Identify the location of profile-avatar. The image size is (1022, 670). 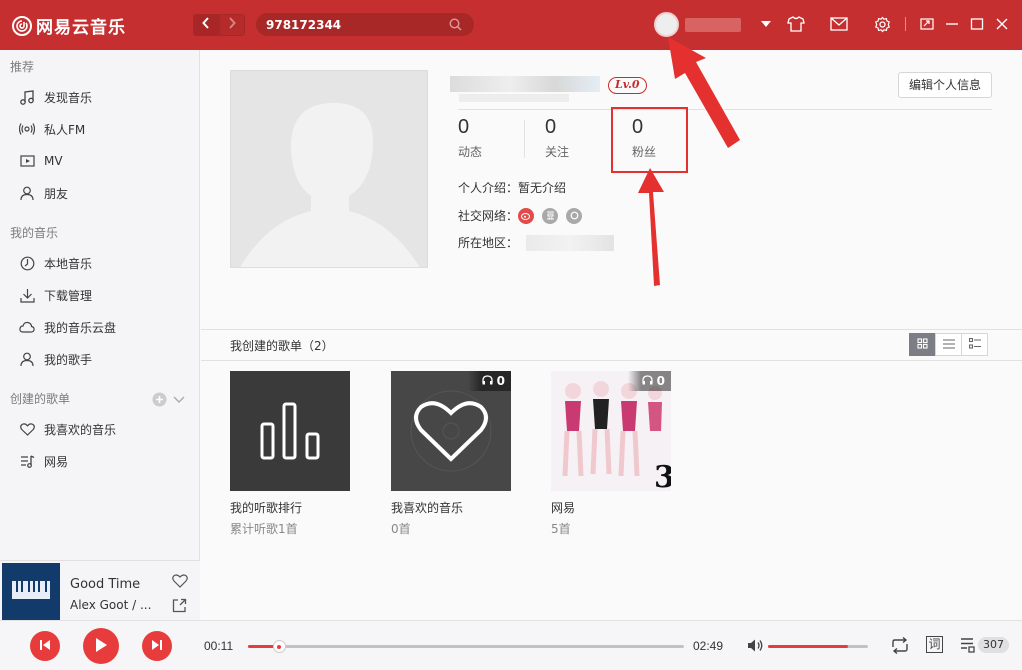
(329, 169).